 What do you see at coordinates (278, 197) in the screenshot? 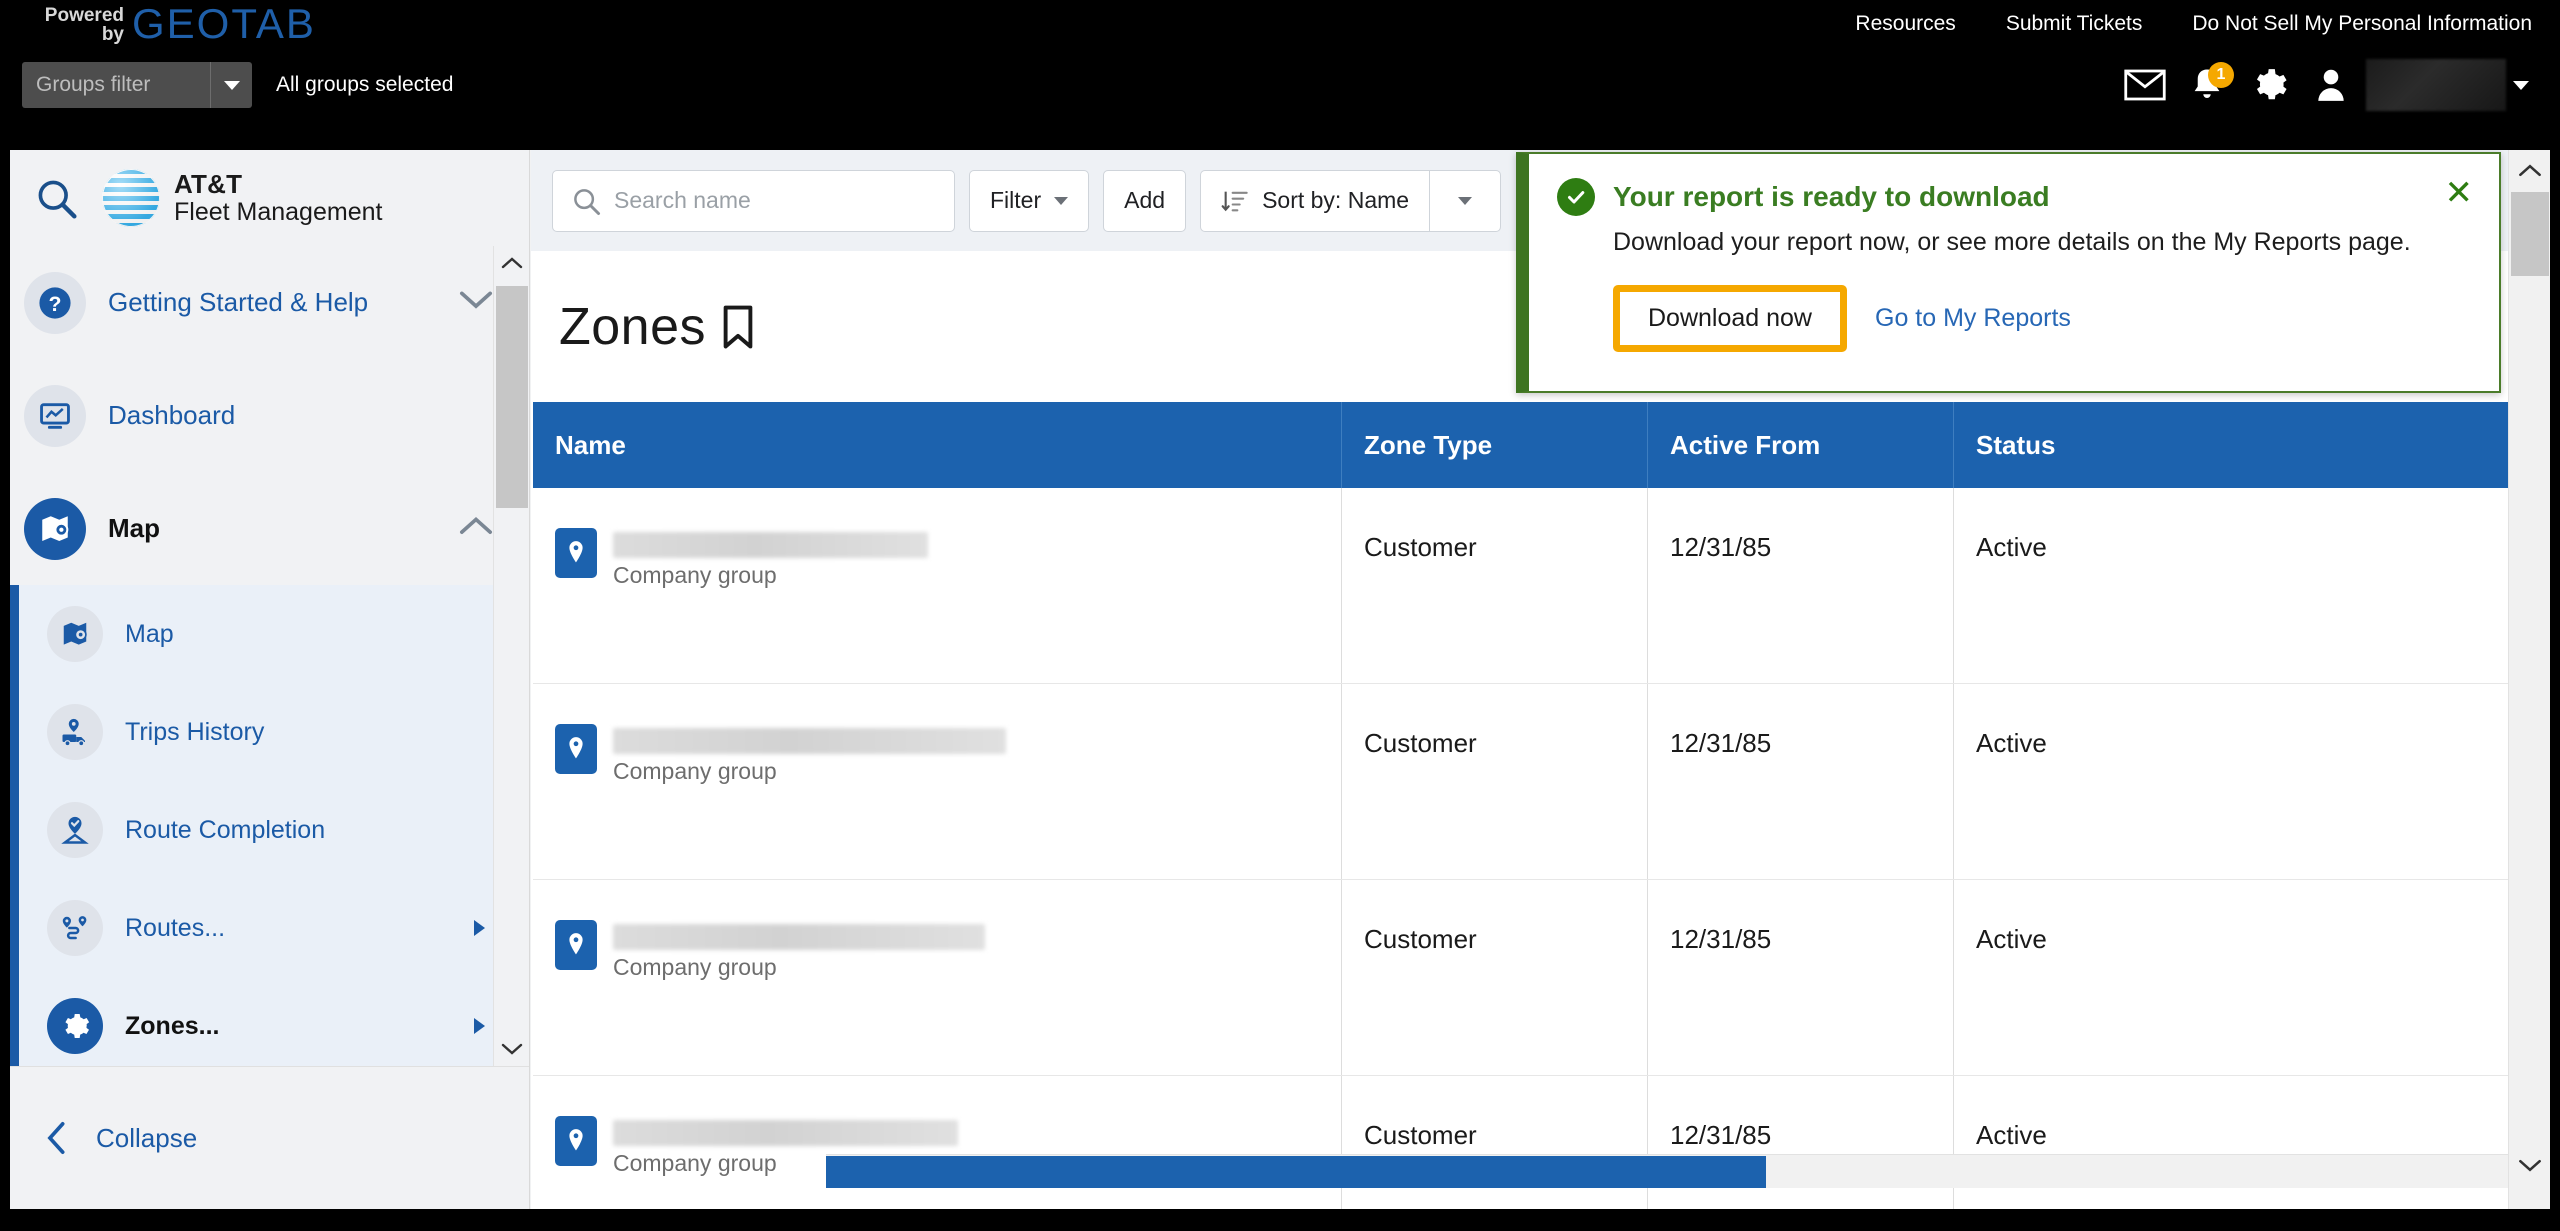
I see `att-brand-text: AT&T Fleet Management` at bounding box center [278, 197].